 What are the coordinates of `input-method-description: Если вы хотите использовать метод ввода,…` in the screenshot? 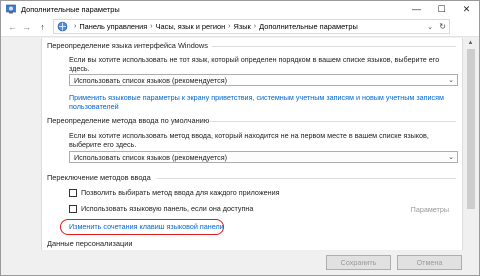 It's located at (249, 140).